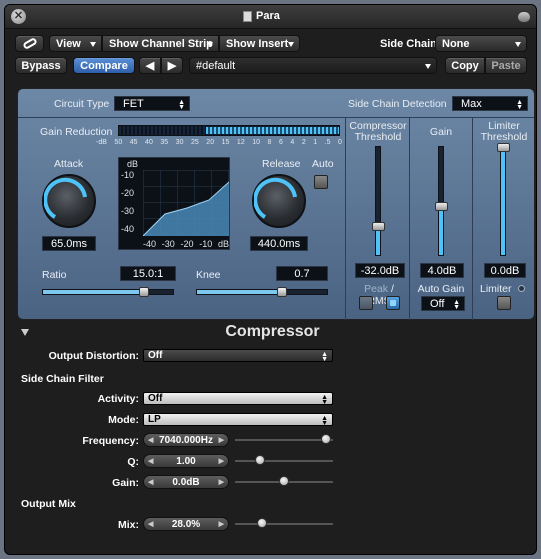  I want to click on ratio-slider, so click(108, 292).